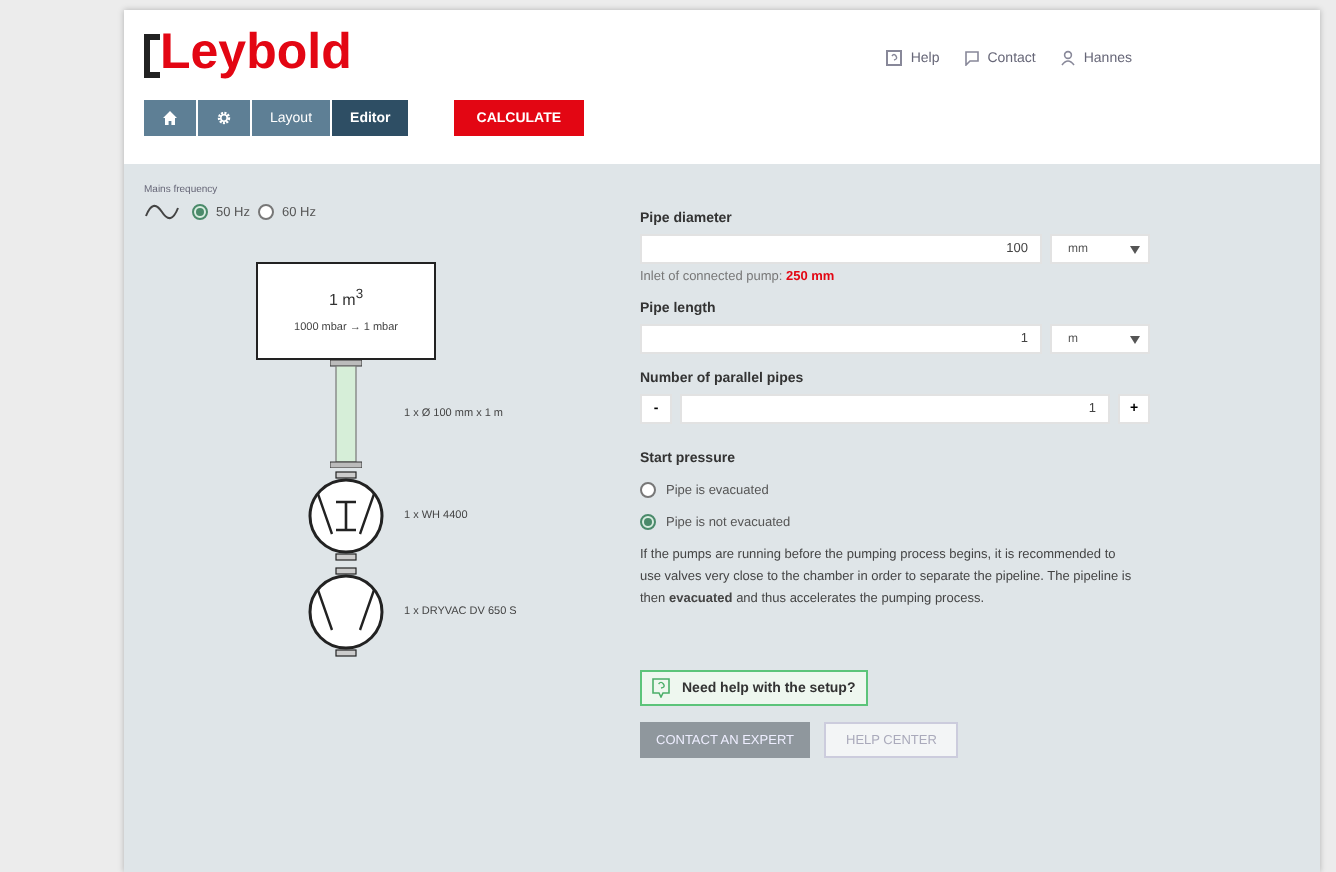 The height and width of the screenshot is (872, 1336). I want to click on home-button, so click(170, 118).